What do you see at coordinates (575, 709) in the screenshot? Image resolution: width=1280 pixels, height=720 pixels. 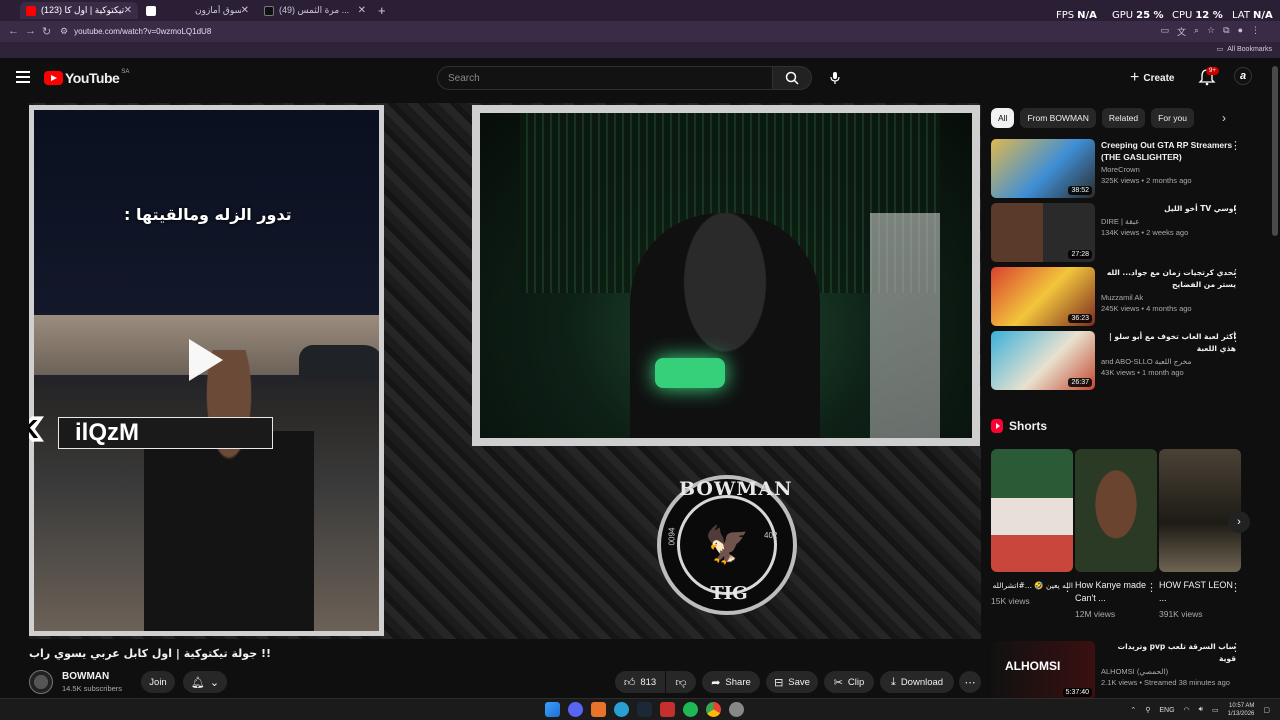 I see `discord-icon` at bounding box center [575, 709].